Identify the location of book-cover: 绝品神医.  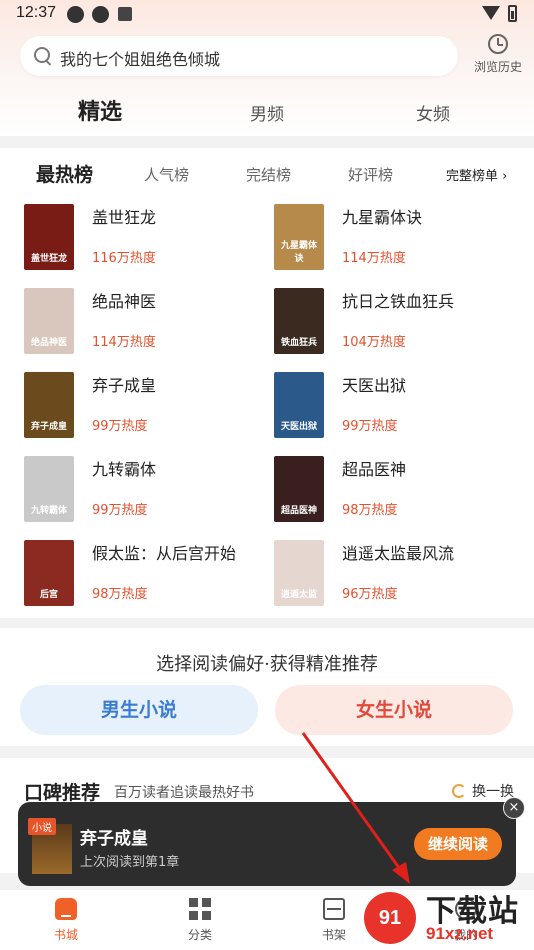
(49, 321).